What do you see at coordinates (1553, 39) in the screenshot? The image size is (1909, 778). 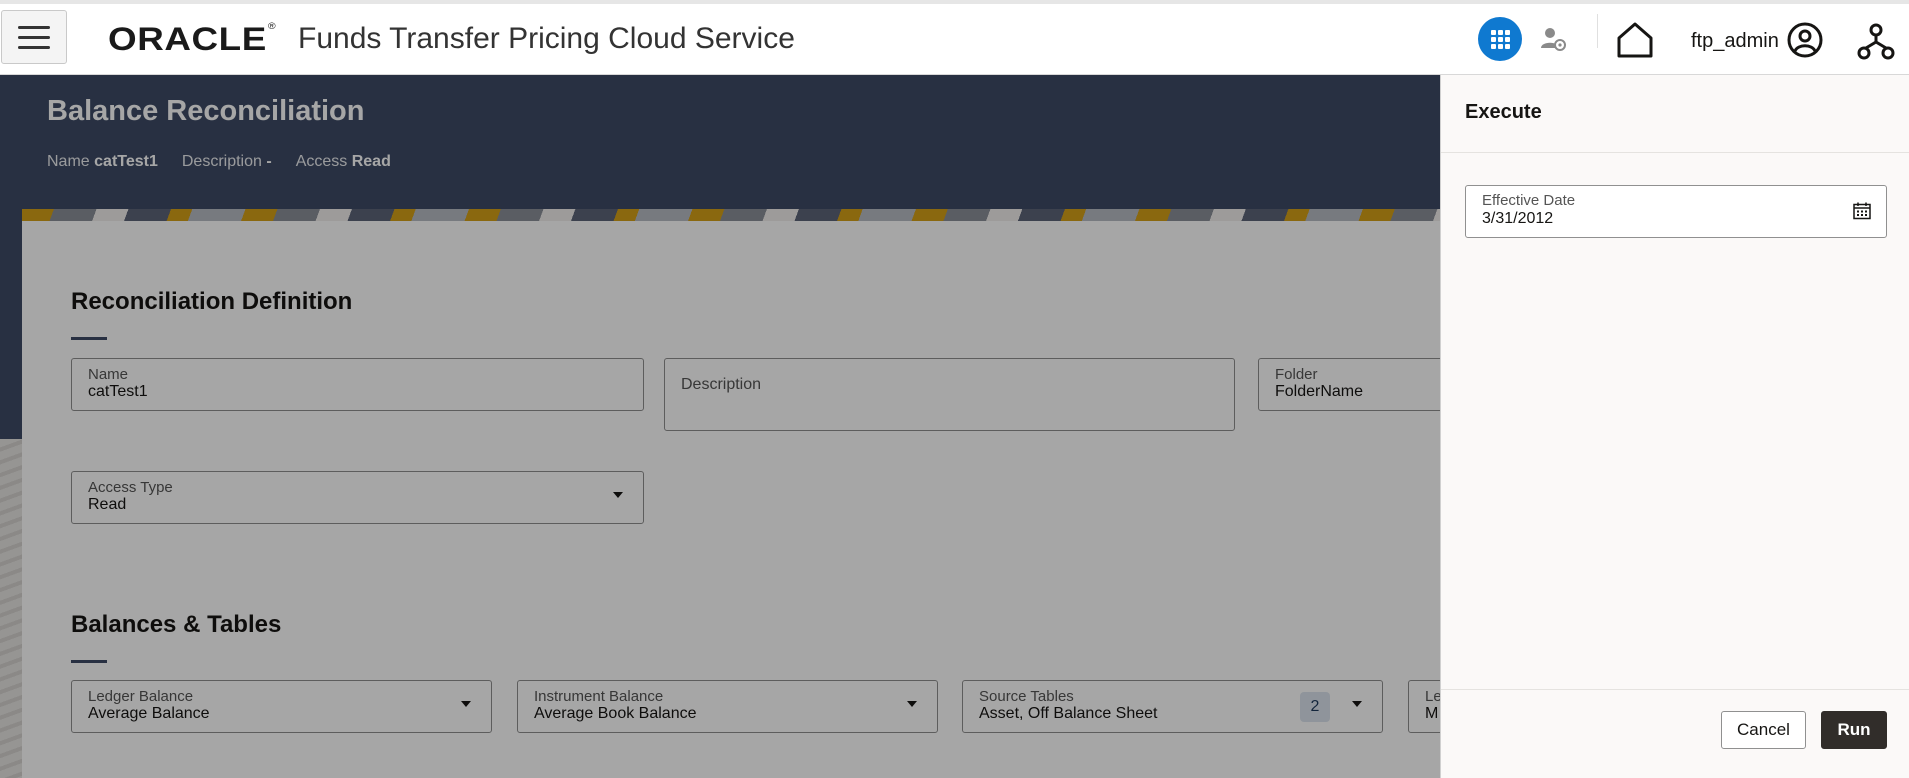 I see `user-settings-icon` at bounding box center [1553, 39].